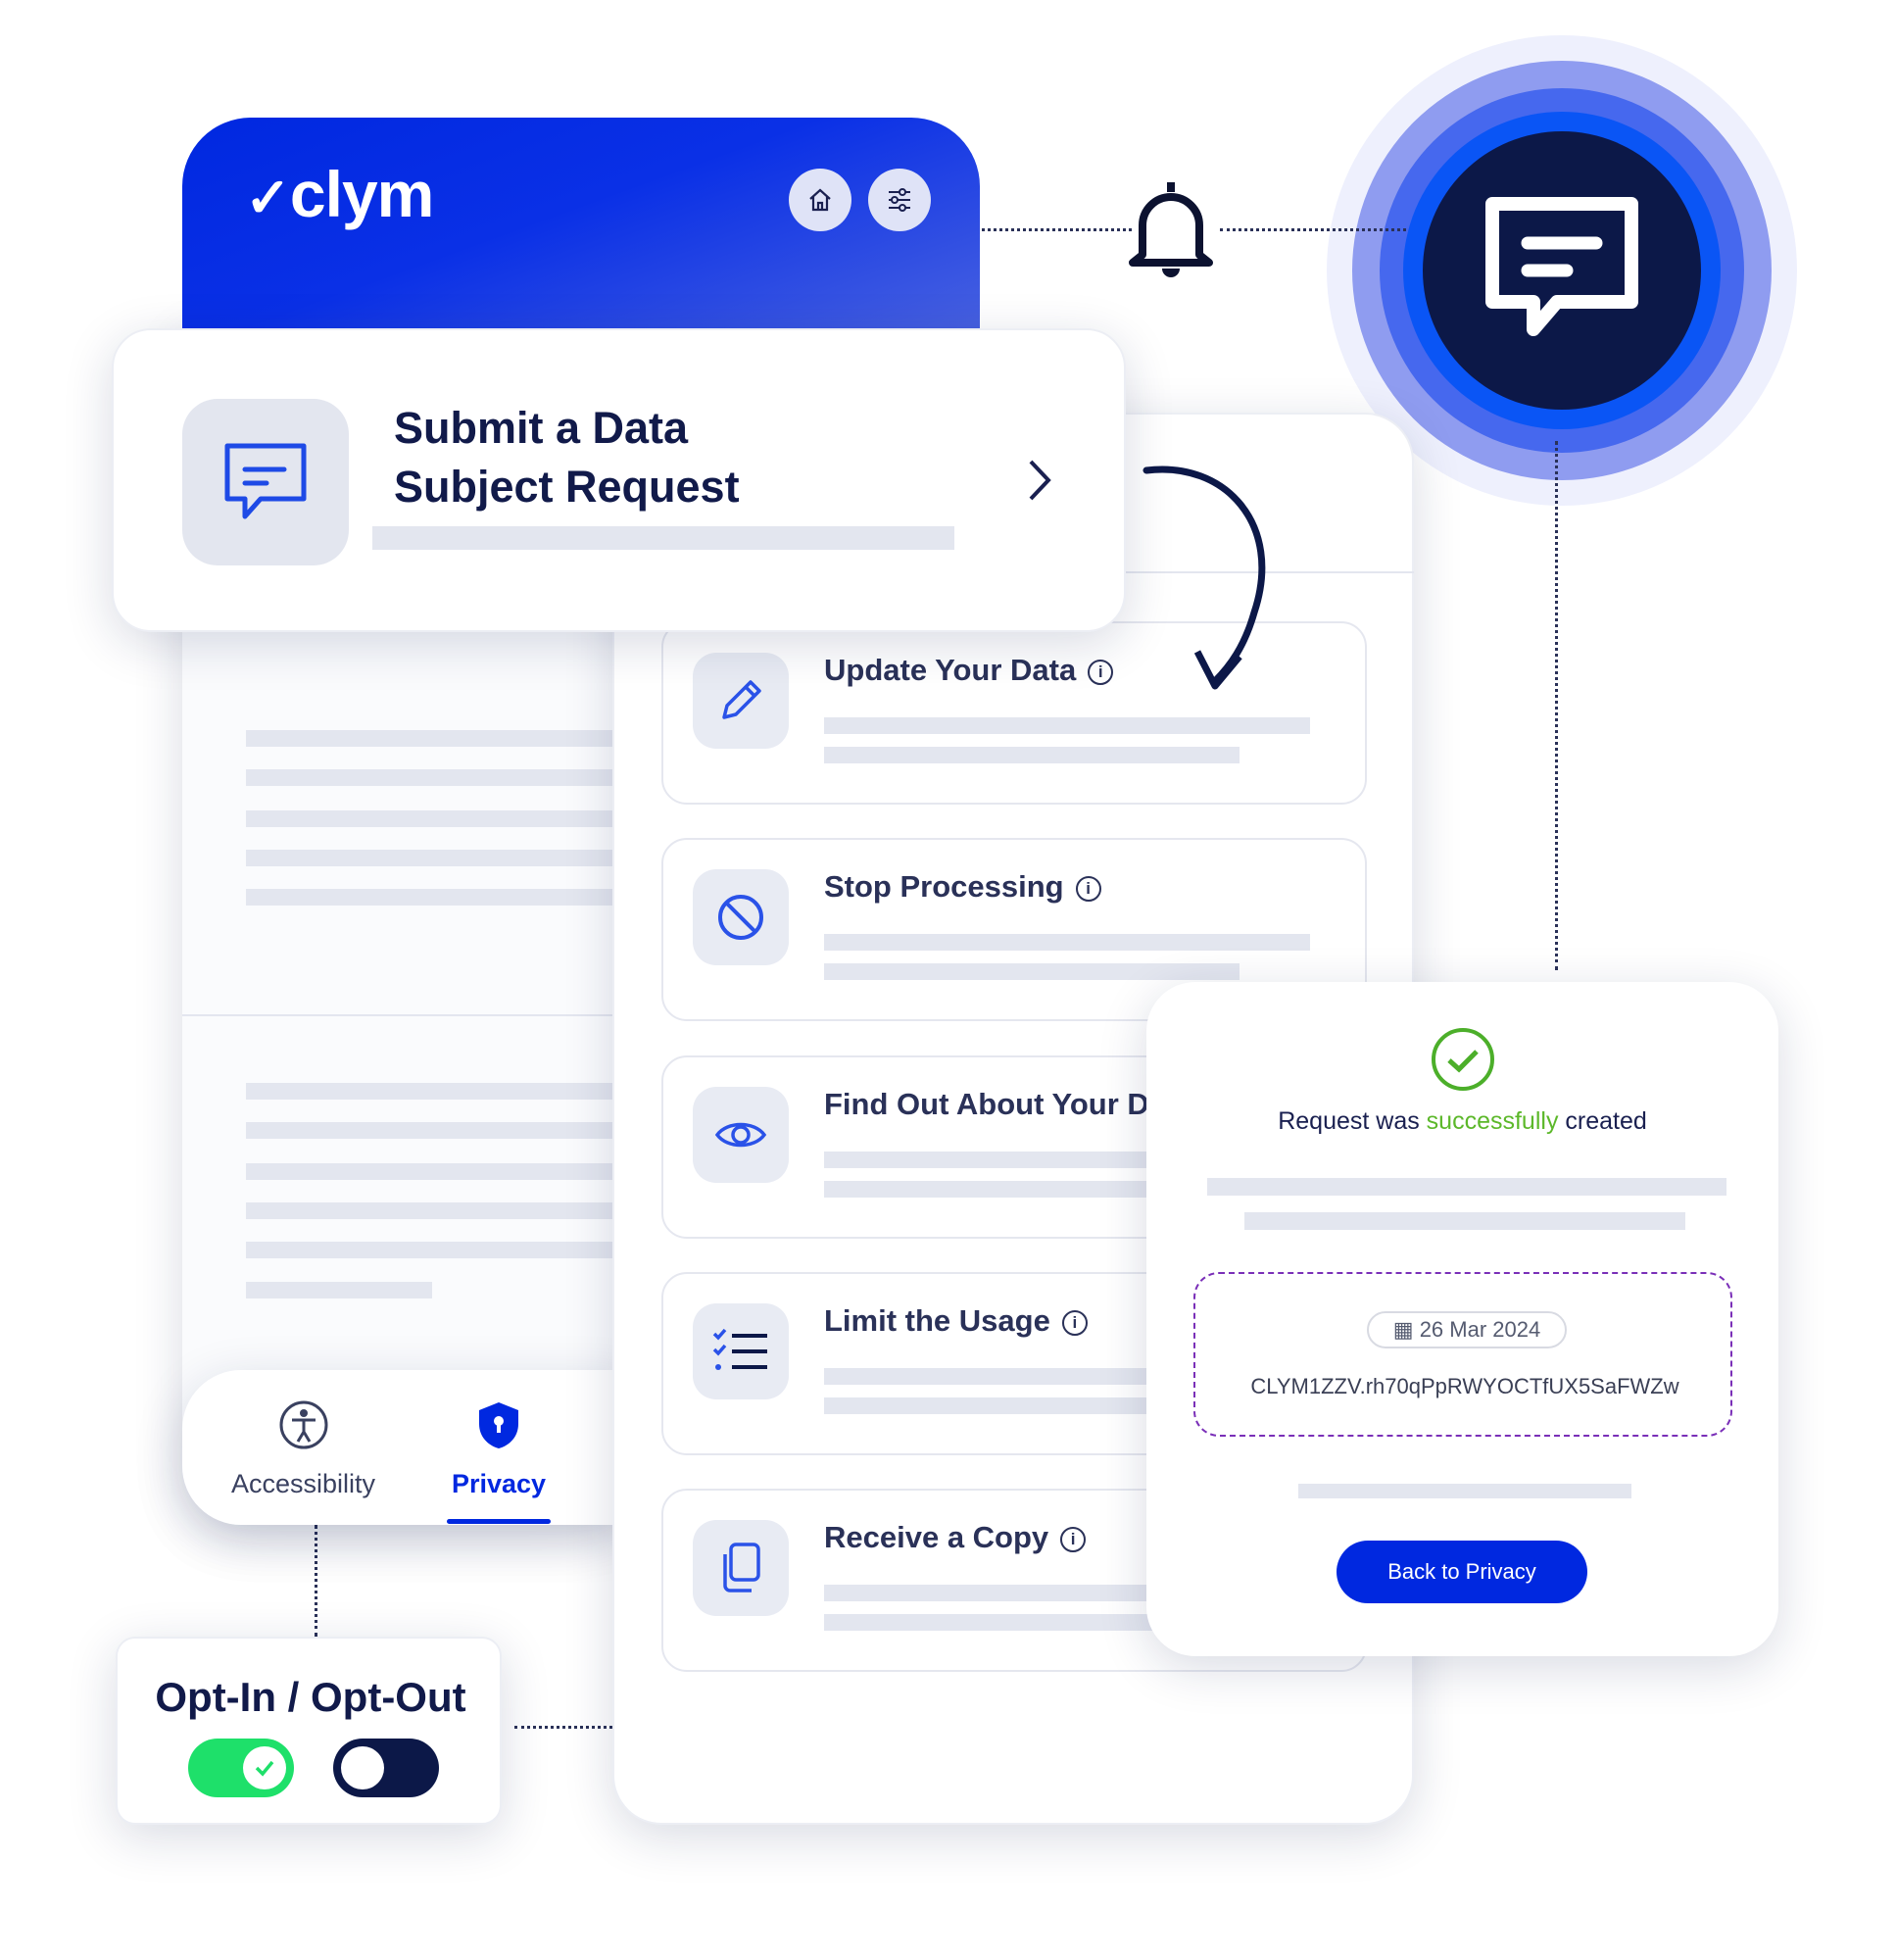  What do you see at coordinates (1467, 1329) in the screenshot?
I see `date-badge: ▦ 26 Mar 2024` at bounding box center [1467, 1329].